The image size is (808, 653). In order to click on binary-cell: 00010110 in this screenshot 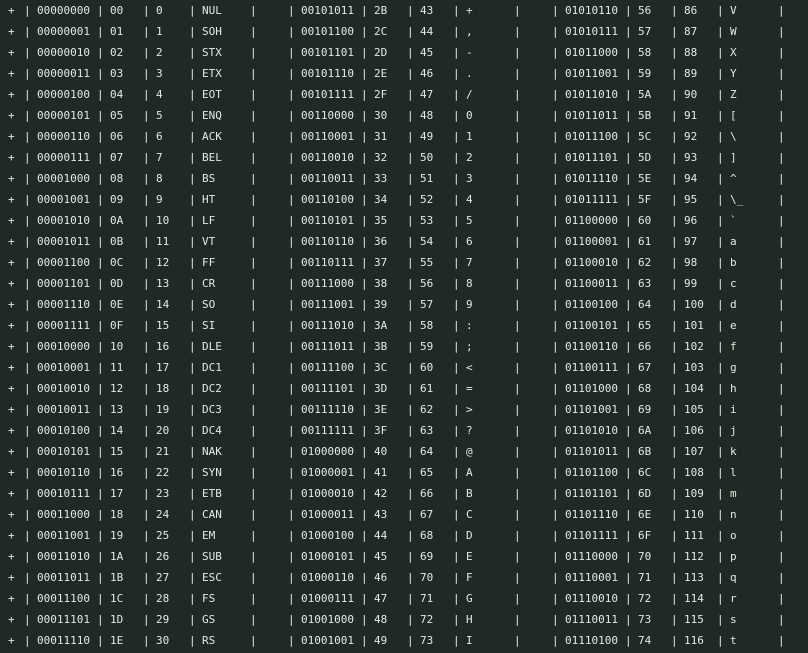, I will do `click(63, 472)`.